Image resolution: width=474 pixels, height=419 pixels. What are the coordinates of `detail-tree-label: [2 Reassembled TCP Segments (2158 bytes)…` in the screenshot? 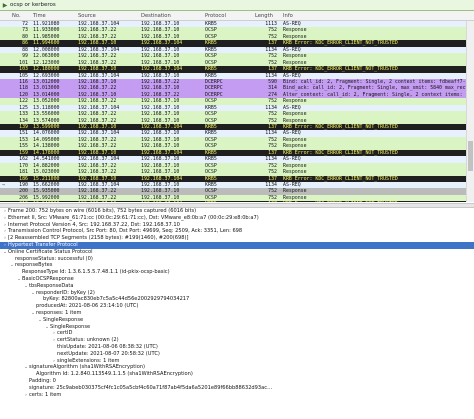 It's located at (98, 238).